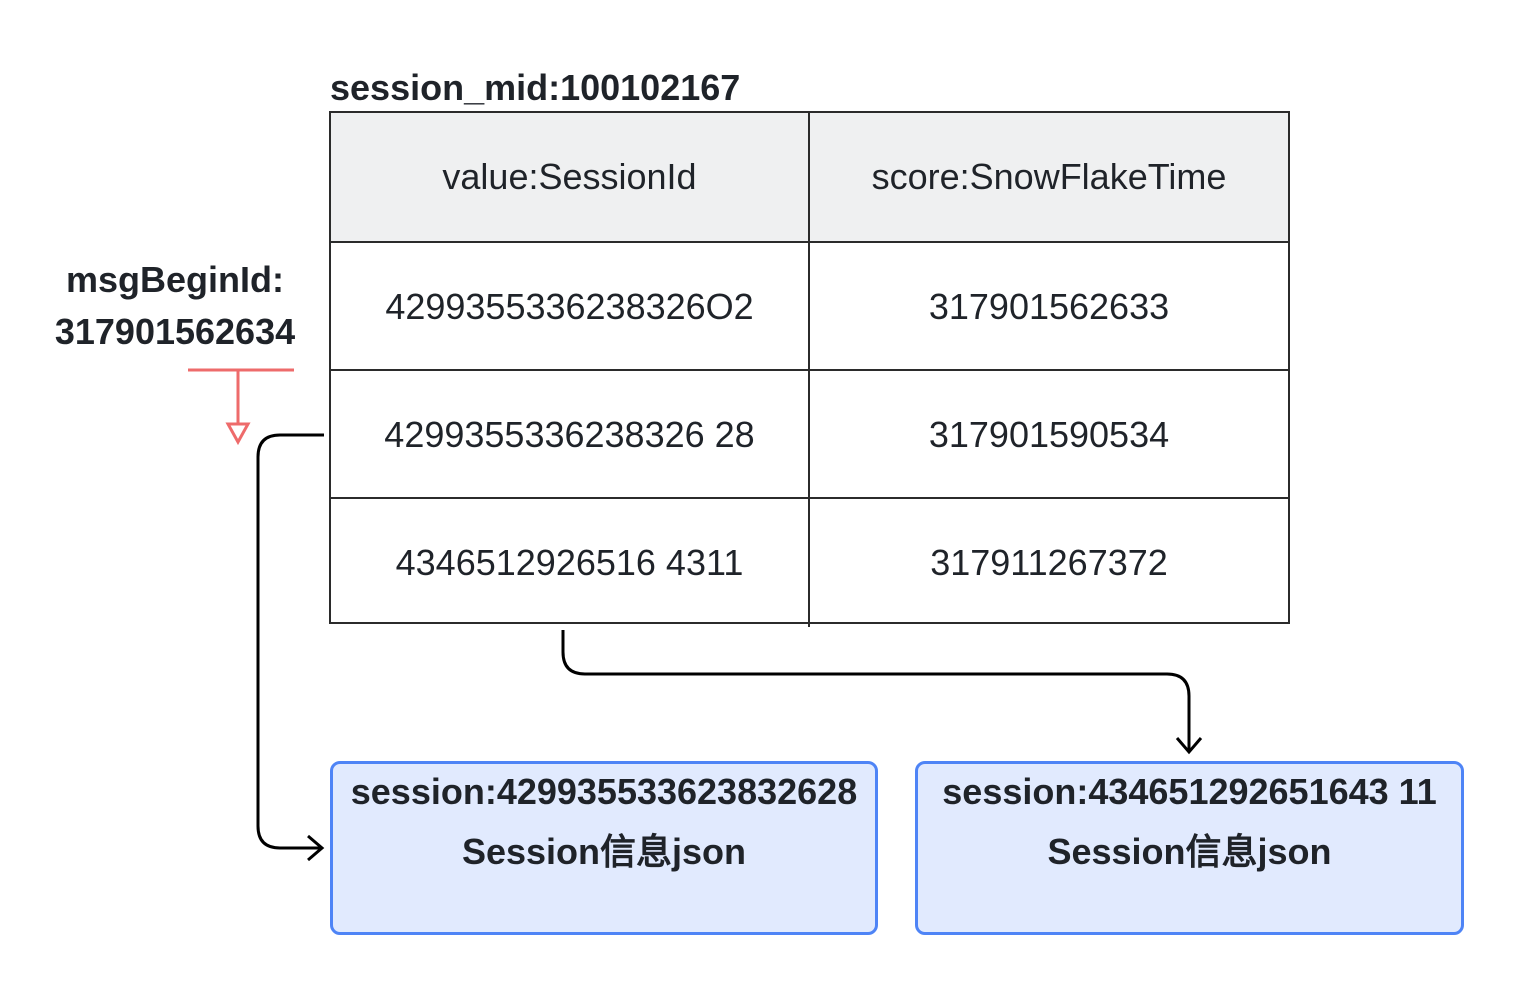  Describe the element at coordinates (175, 306) in the screenshot. I see `msg-begin-id-label: msgBeginId: 317901562634` at that location.